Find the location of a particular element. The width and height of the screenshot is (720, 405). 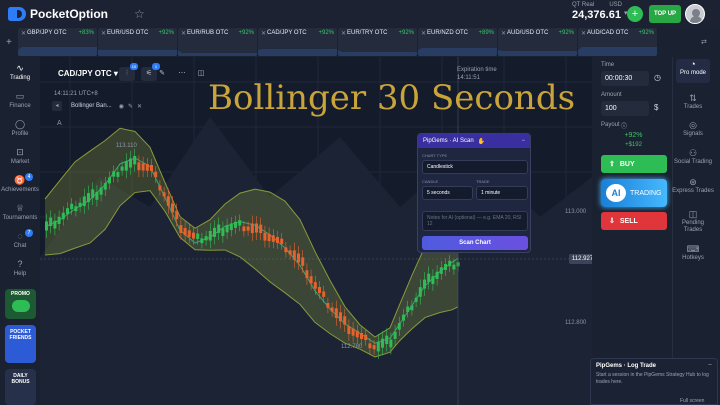

sidebar-item-chat: ◌ Chat 7 is located at coordinates (20, 239).